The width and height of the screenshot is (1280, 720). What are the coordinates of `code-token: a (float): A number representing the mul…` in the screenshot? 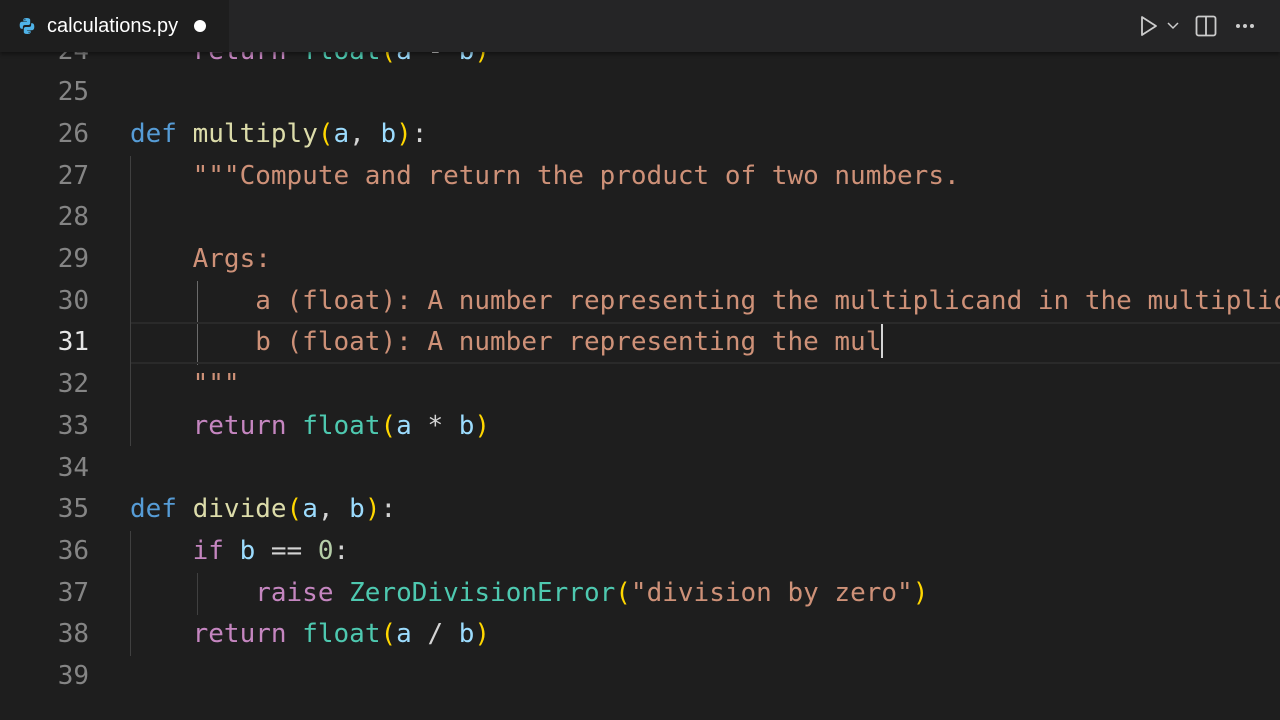 It's located at (705, 300).